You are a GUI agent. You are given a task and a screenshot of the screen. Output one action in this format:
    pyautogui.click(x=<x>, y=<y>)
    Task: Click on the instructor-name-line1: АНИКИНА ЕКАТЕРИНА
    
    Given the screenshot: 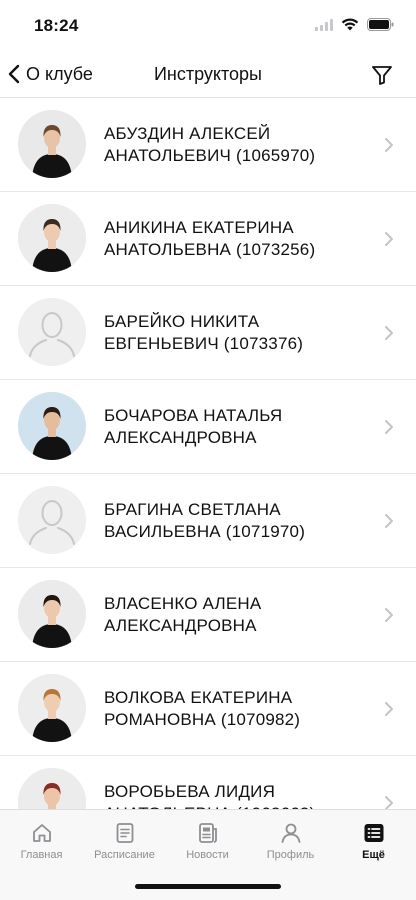 What is the action you would take?
    pyautogui.click(x=199, y=227)
    